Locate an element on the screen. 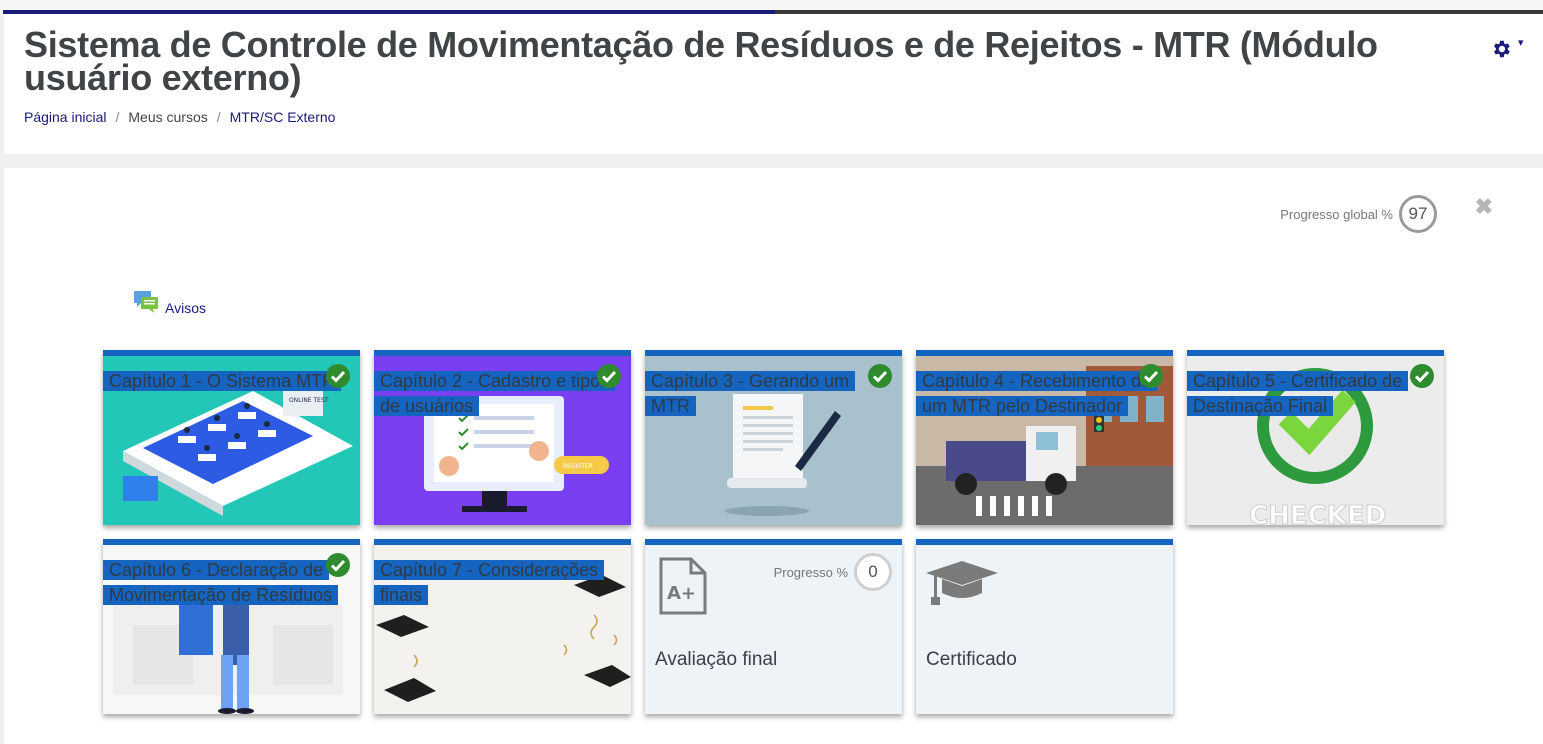 The height and width of the screenshot is (744, 1543). gear-icon is located at coordinates (1502, 49).